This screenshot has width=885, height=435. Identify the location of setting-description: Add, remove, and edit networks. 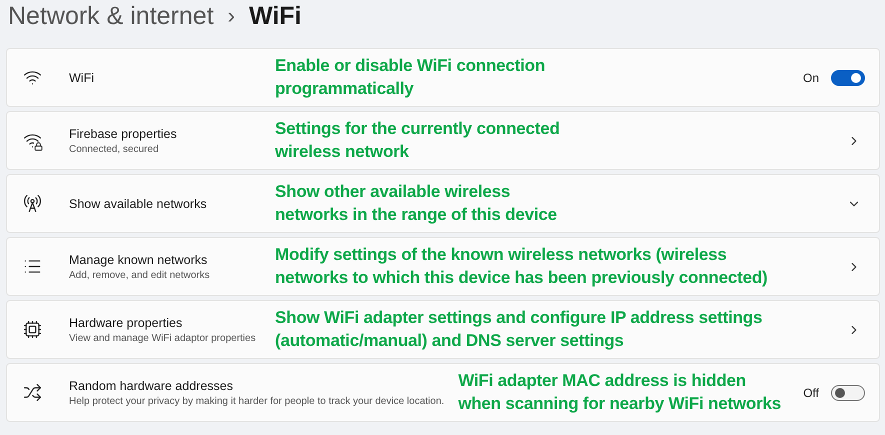
(140, 275).